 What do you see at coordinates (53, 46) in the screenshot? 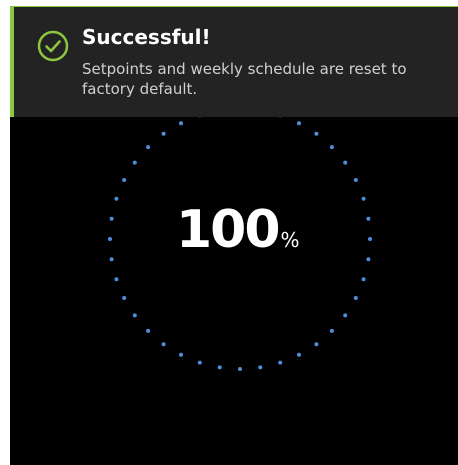
I see `check-circle-icon` at bounding box center [53, 46].